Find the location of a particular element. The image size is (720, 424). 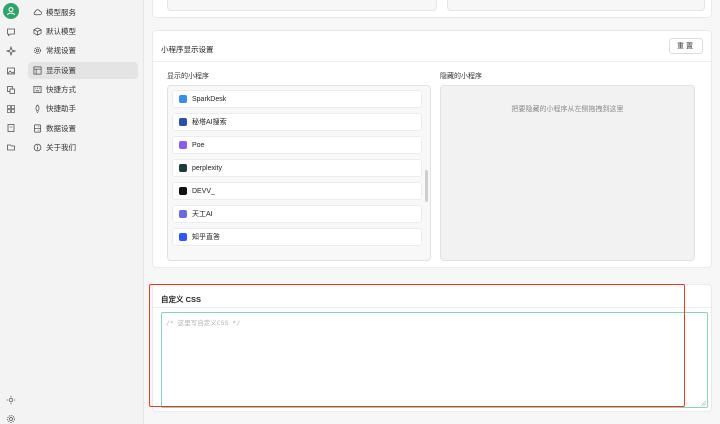

custom-css-title: 自定义 CSS is located at coordinates (181, 299).